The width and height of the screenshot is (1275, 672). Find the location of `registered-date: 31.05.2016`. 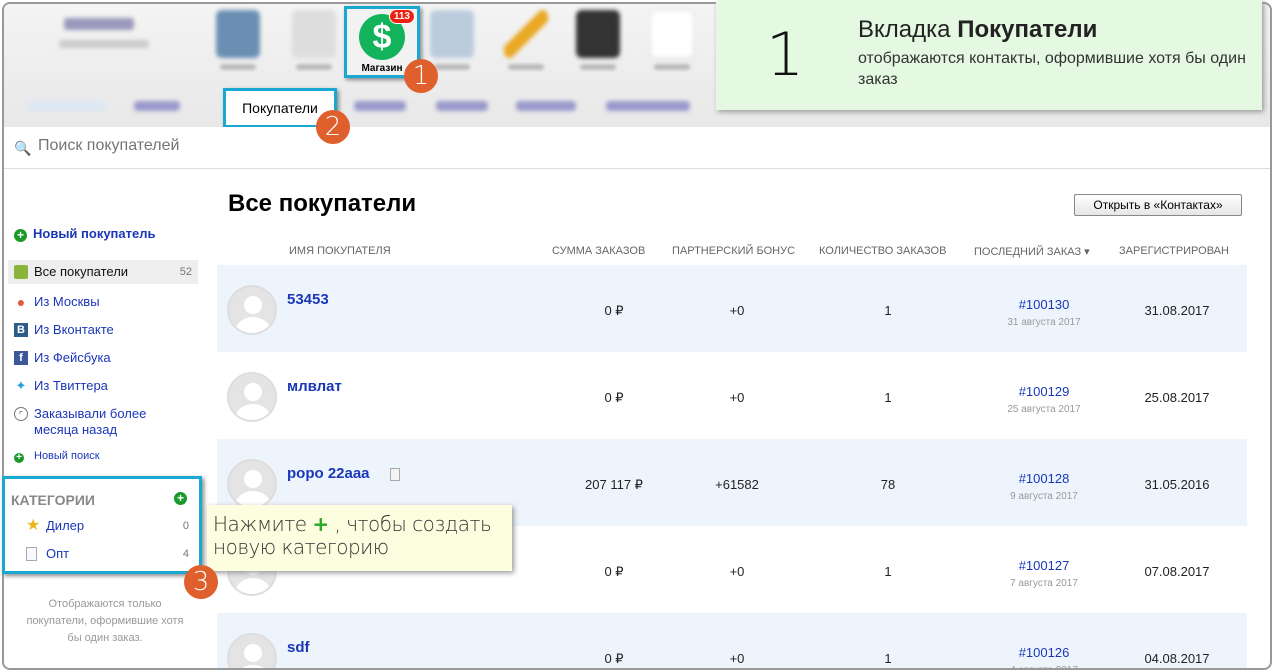

registered-date: 31.05.2016 is located at coordinates (1177, 484).